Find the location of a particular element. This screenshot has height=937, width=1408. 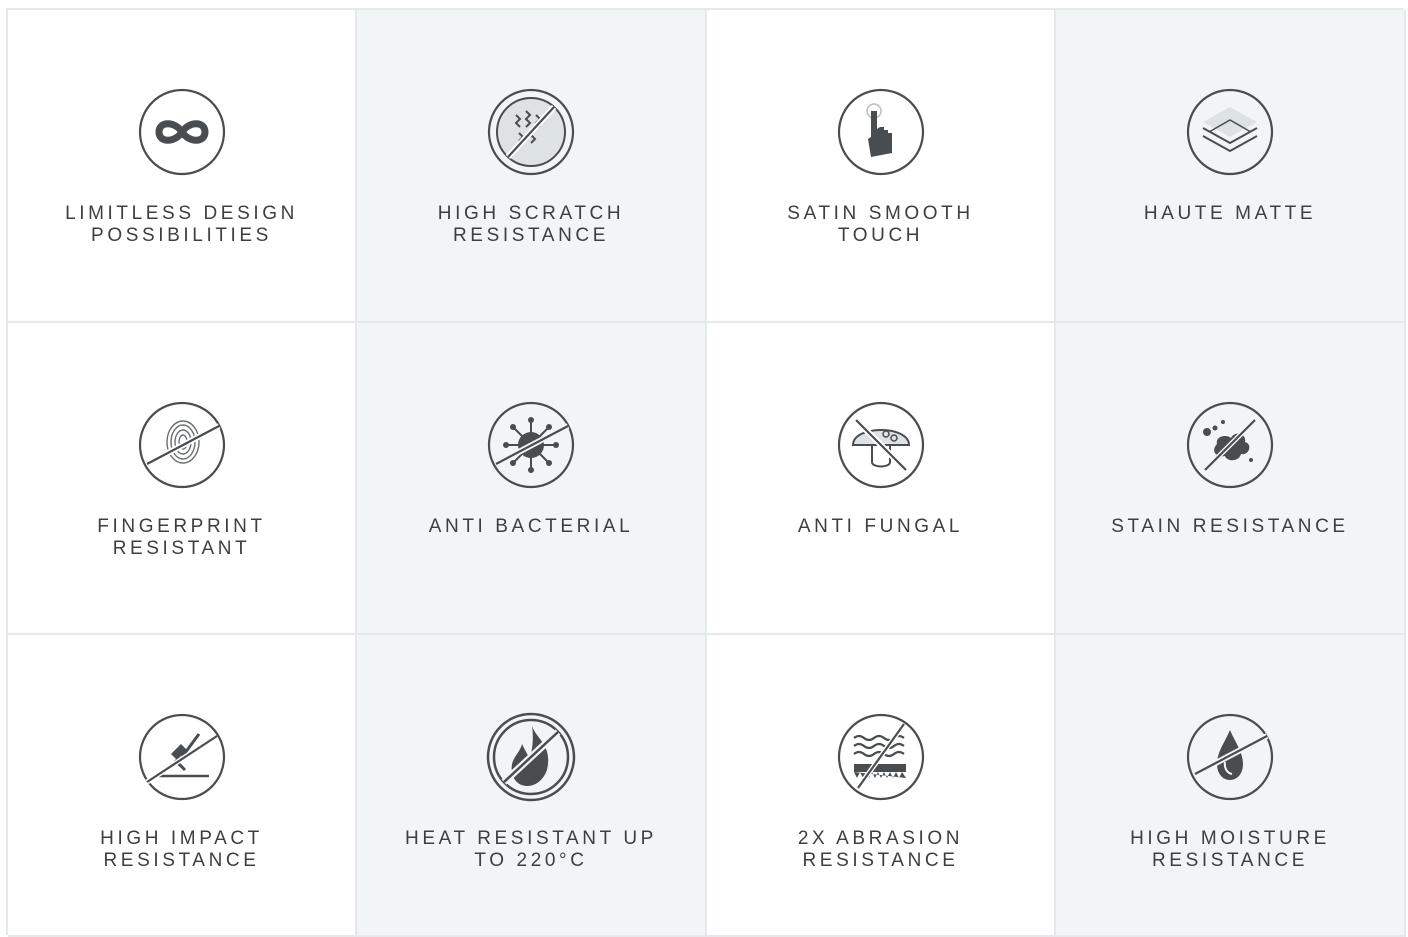

feature-cell-limitless-design: LIMITLESS DESIGN POSSIBILITIES is located at coordinates (182, 166).